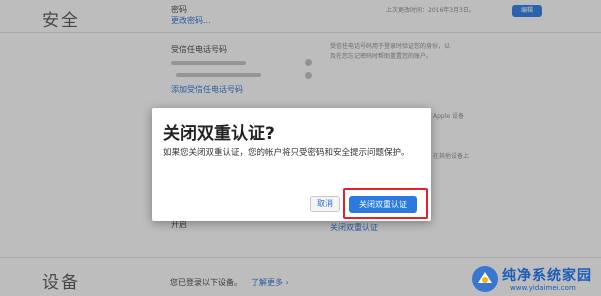 Image resolution: width=601 pixels, height=296 pixels. I want to click on site-watermark: 纯净系统家园 www.yidaimei.com, so click(534, 279).